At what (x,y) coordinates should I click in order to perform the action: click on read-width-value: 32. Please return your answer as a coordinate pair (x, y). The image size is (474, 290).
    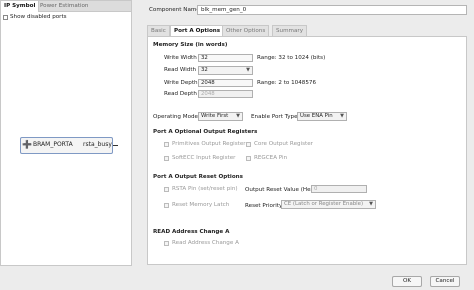
    Looking at the image, I should click on (204, 70).